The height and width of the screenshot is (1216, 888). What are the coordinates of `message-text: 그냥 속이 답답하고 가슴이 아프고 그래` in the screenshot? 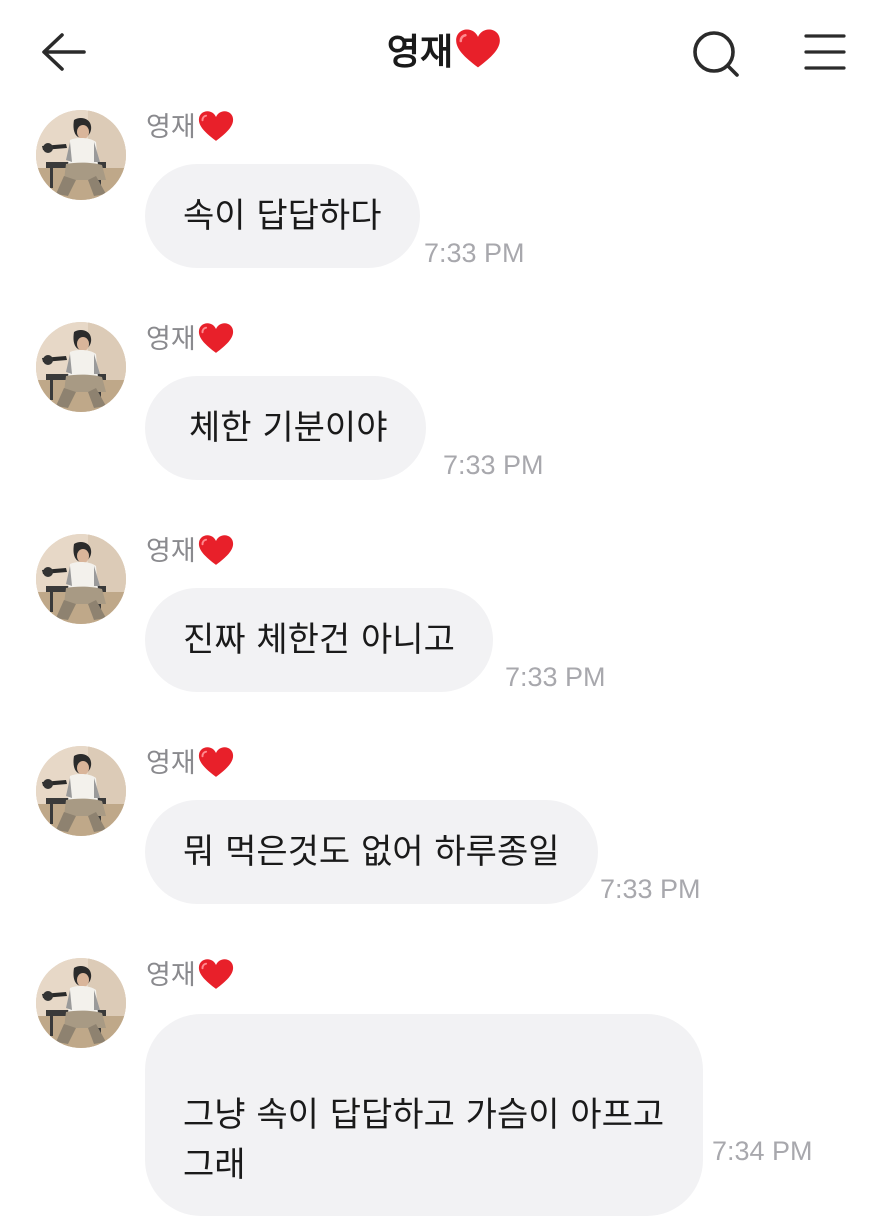 It's located at (424, 1140).